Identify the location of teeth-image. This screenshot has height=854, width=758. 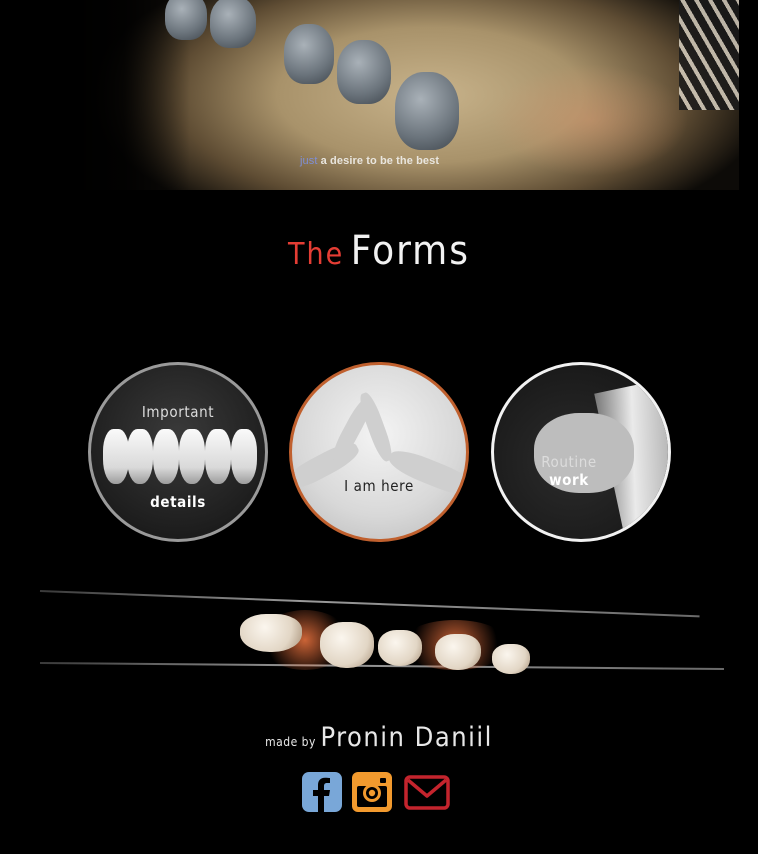
(183, 459).